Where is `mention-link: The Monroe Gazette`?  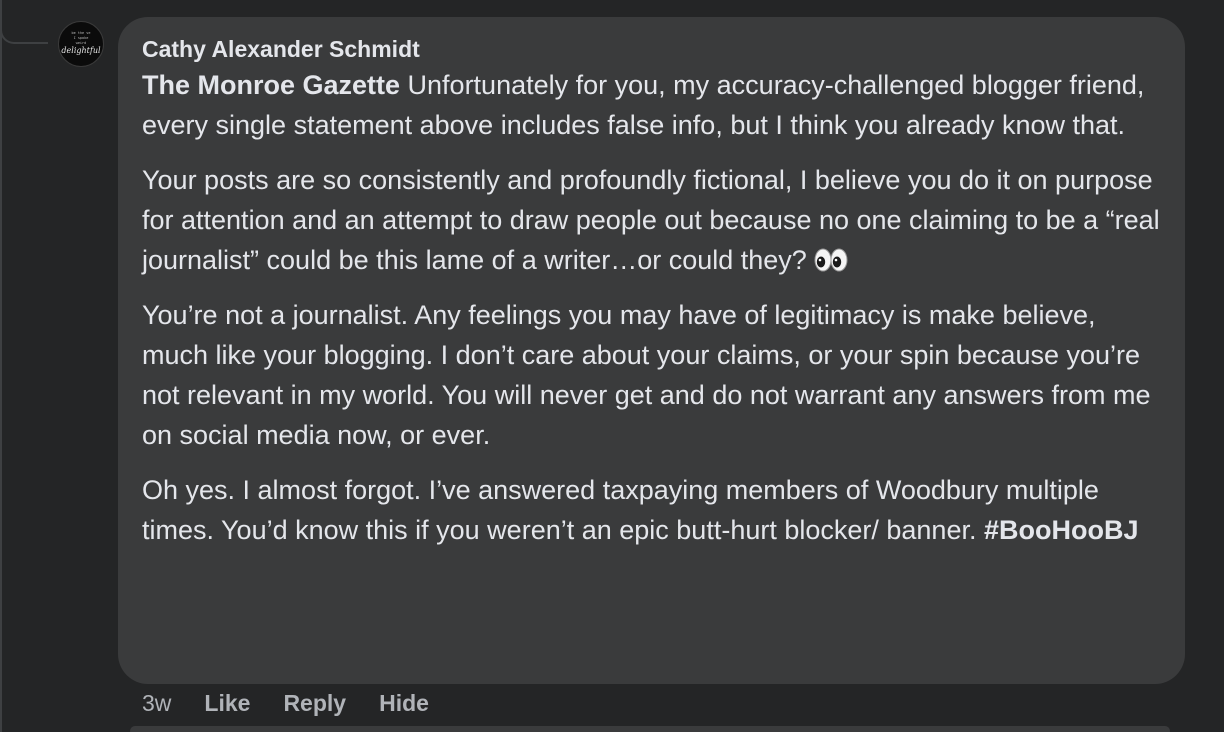
mention-link: The Monroe Gazette is located at coordinates (271, 85).